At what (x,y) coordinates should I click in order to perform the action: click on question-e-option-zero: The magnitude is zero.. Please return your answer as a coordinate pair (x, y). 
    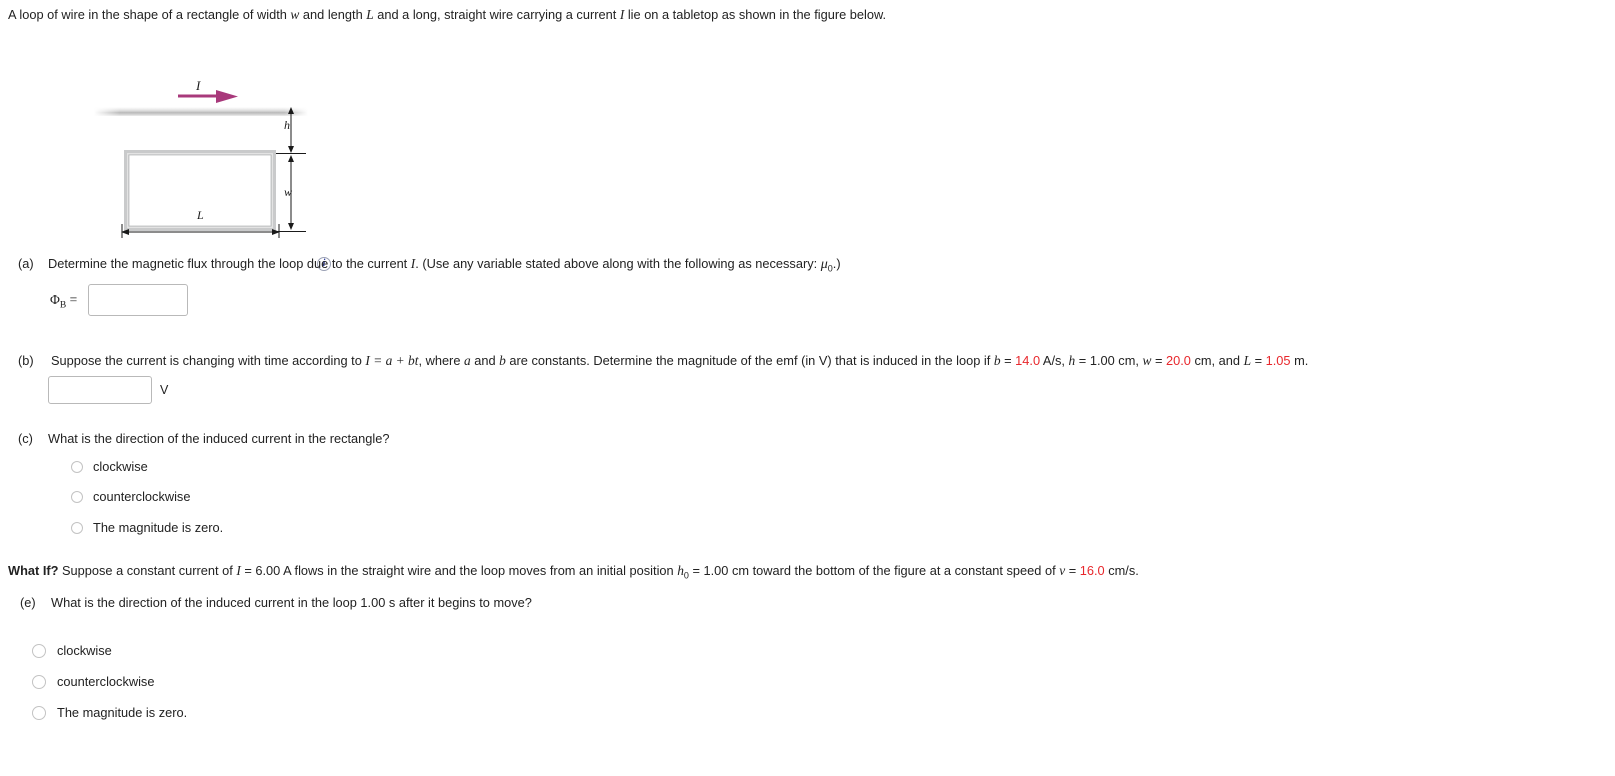
    Looking at the image, I should click on (109, 712).